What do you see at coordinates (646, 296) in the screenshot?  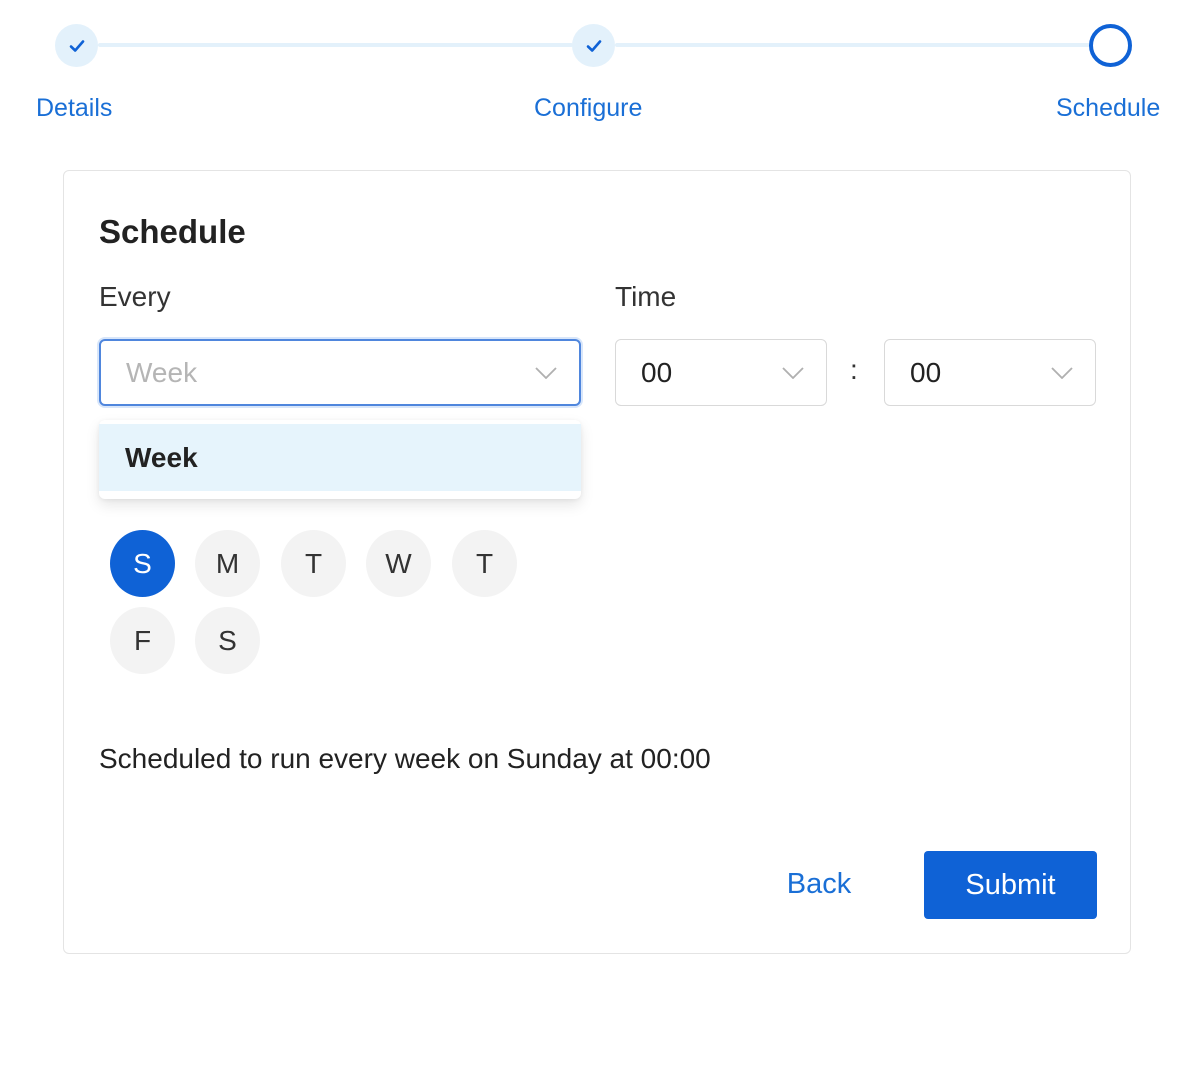 I see `time-label: Time` at bounding box center [646, 296].